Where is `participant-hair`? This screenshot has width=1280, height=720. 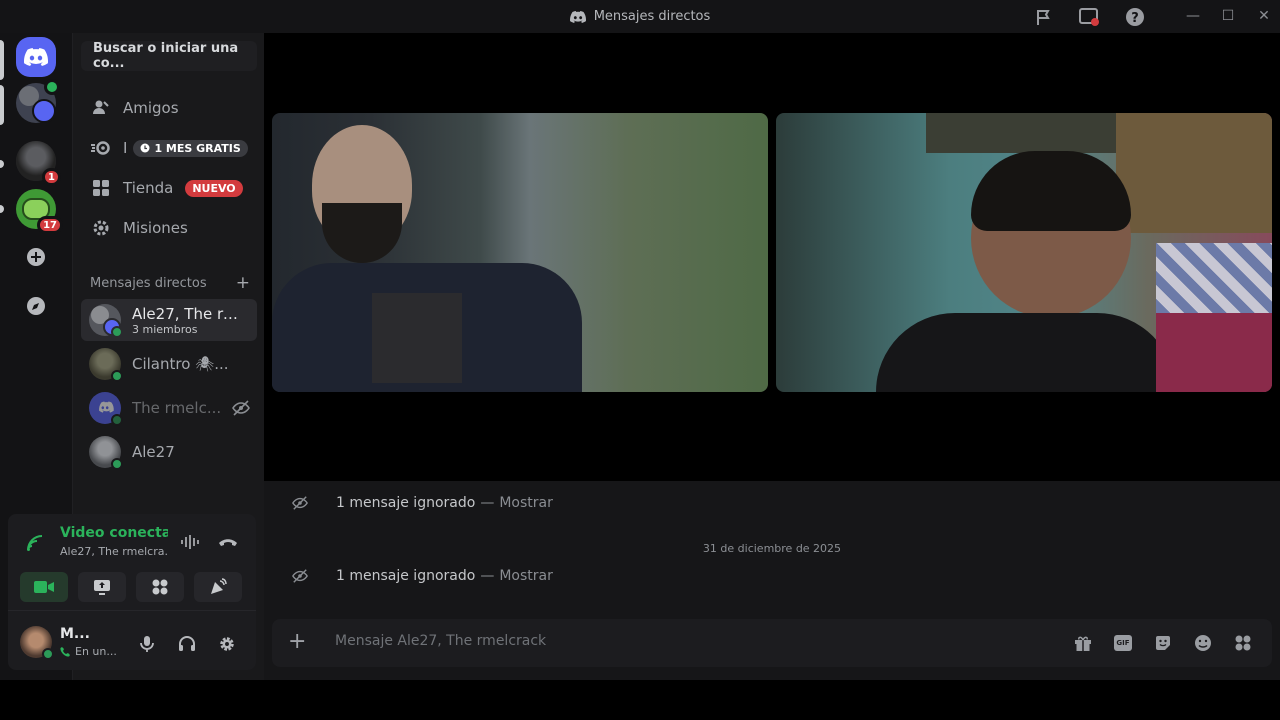
participant-hair is located at coordinates (1051, 191).